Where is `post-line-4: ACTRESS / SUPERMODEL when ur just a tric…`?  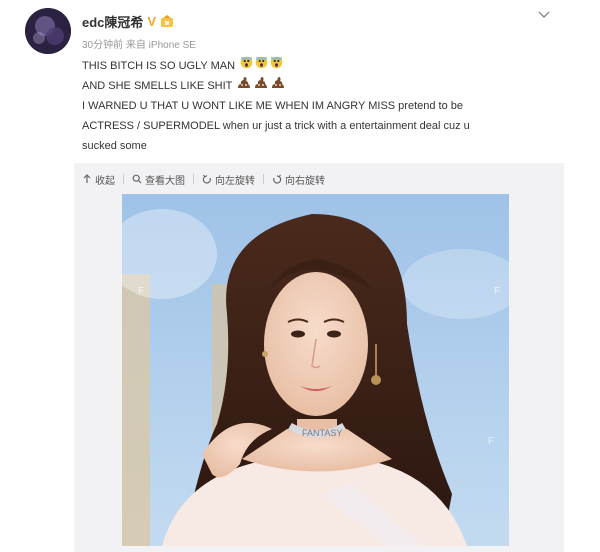 post-line-4: ACTRESS / SUPERMODEL when ur just a tric… is located at coordinates (276, 126).